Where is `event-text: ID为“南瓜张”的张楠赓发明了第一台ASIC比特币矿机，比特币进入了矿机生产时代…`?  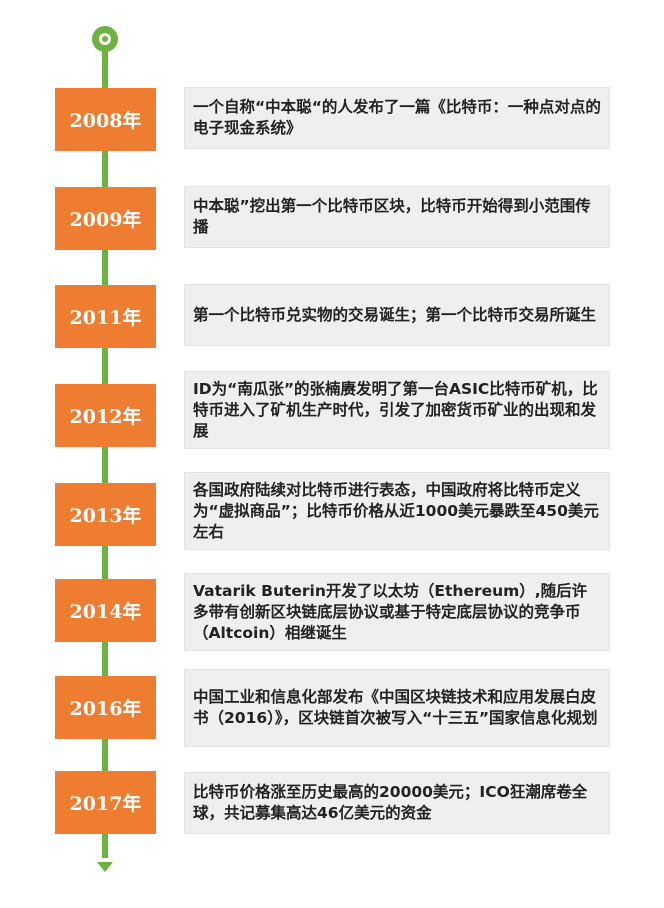 event-text: ID为“南瓜张”的张楠赓发明了第一台ASIC比特币矿机，比特币进入了矿机生产时代… is located at coordinates (395, 409).